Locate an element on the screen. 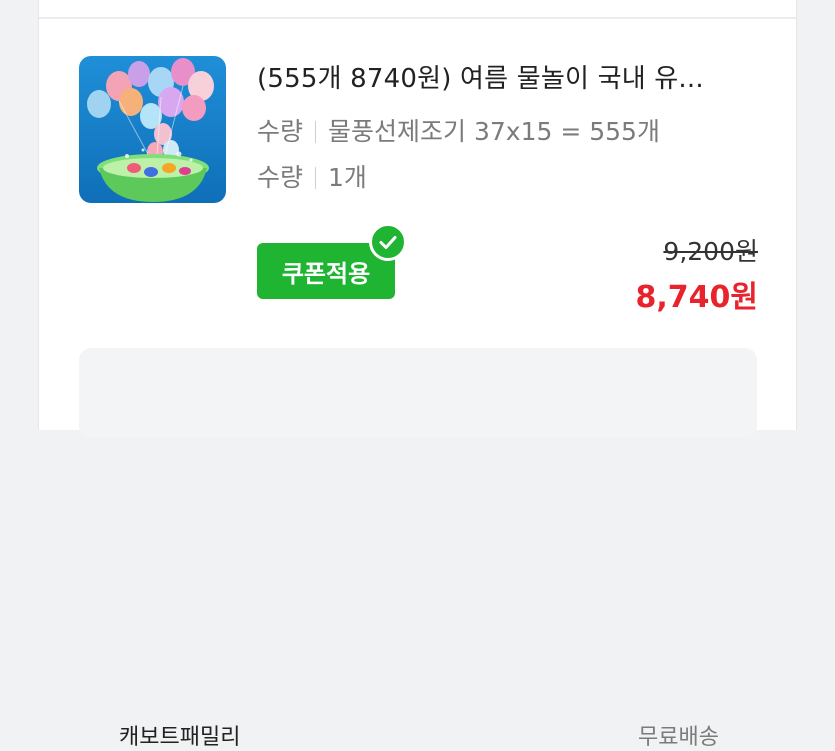  option-row: 수량 물풍선제조기 37x15 = 555개 is located at coordinates (458, 130).